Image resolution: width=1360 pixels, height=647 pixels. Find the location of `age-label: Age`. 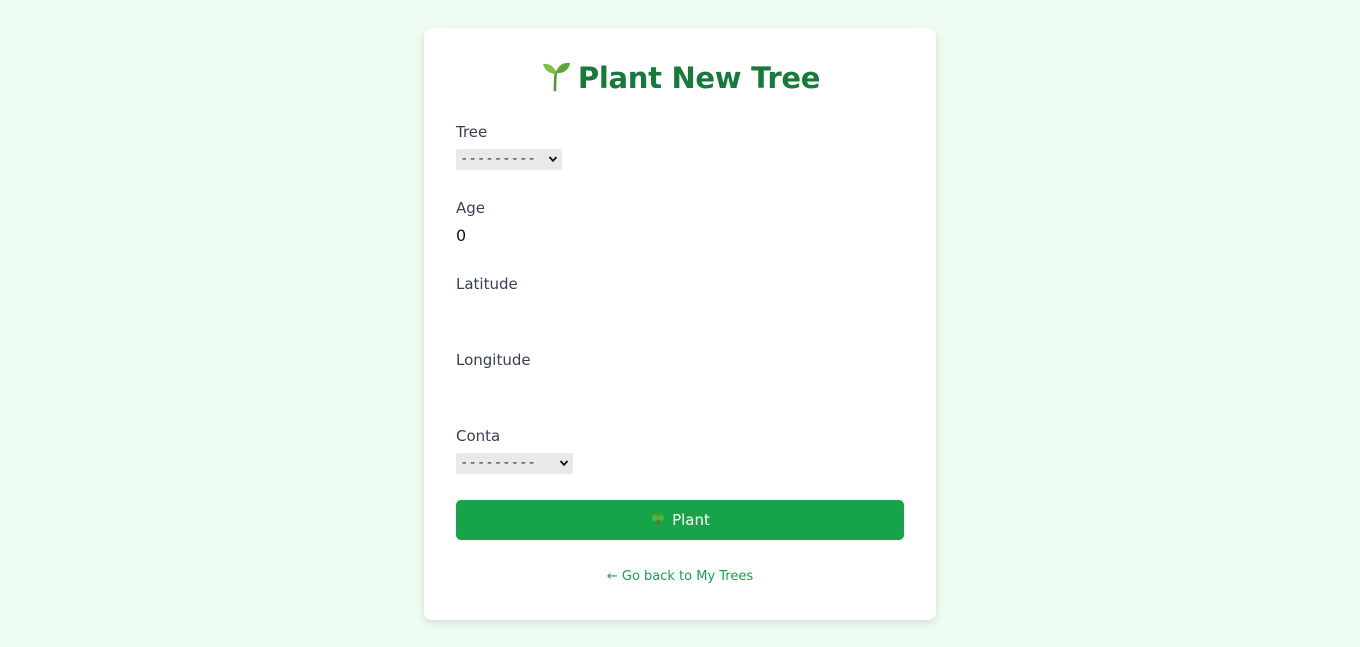

age-label: Age is located at coordinates (471, 208).